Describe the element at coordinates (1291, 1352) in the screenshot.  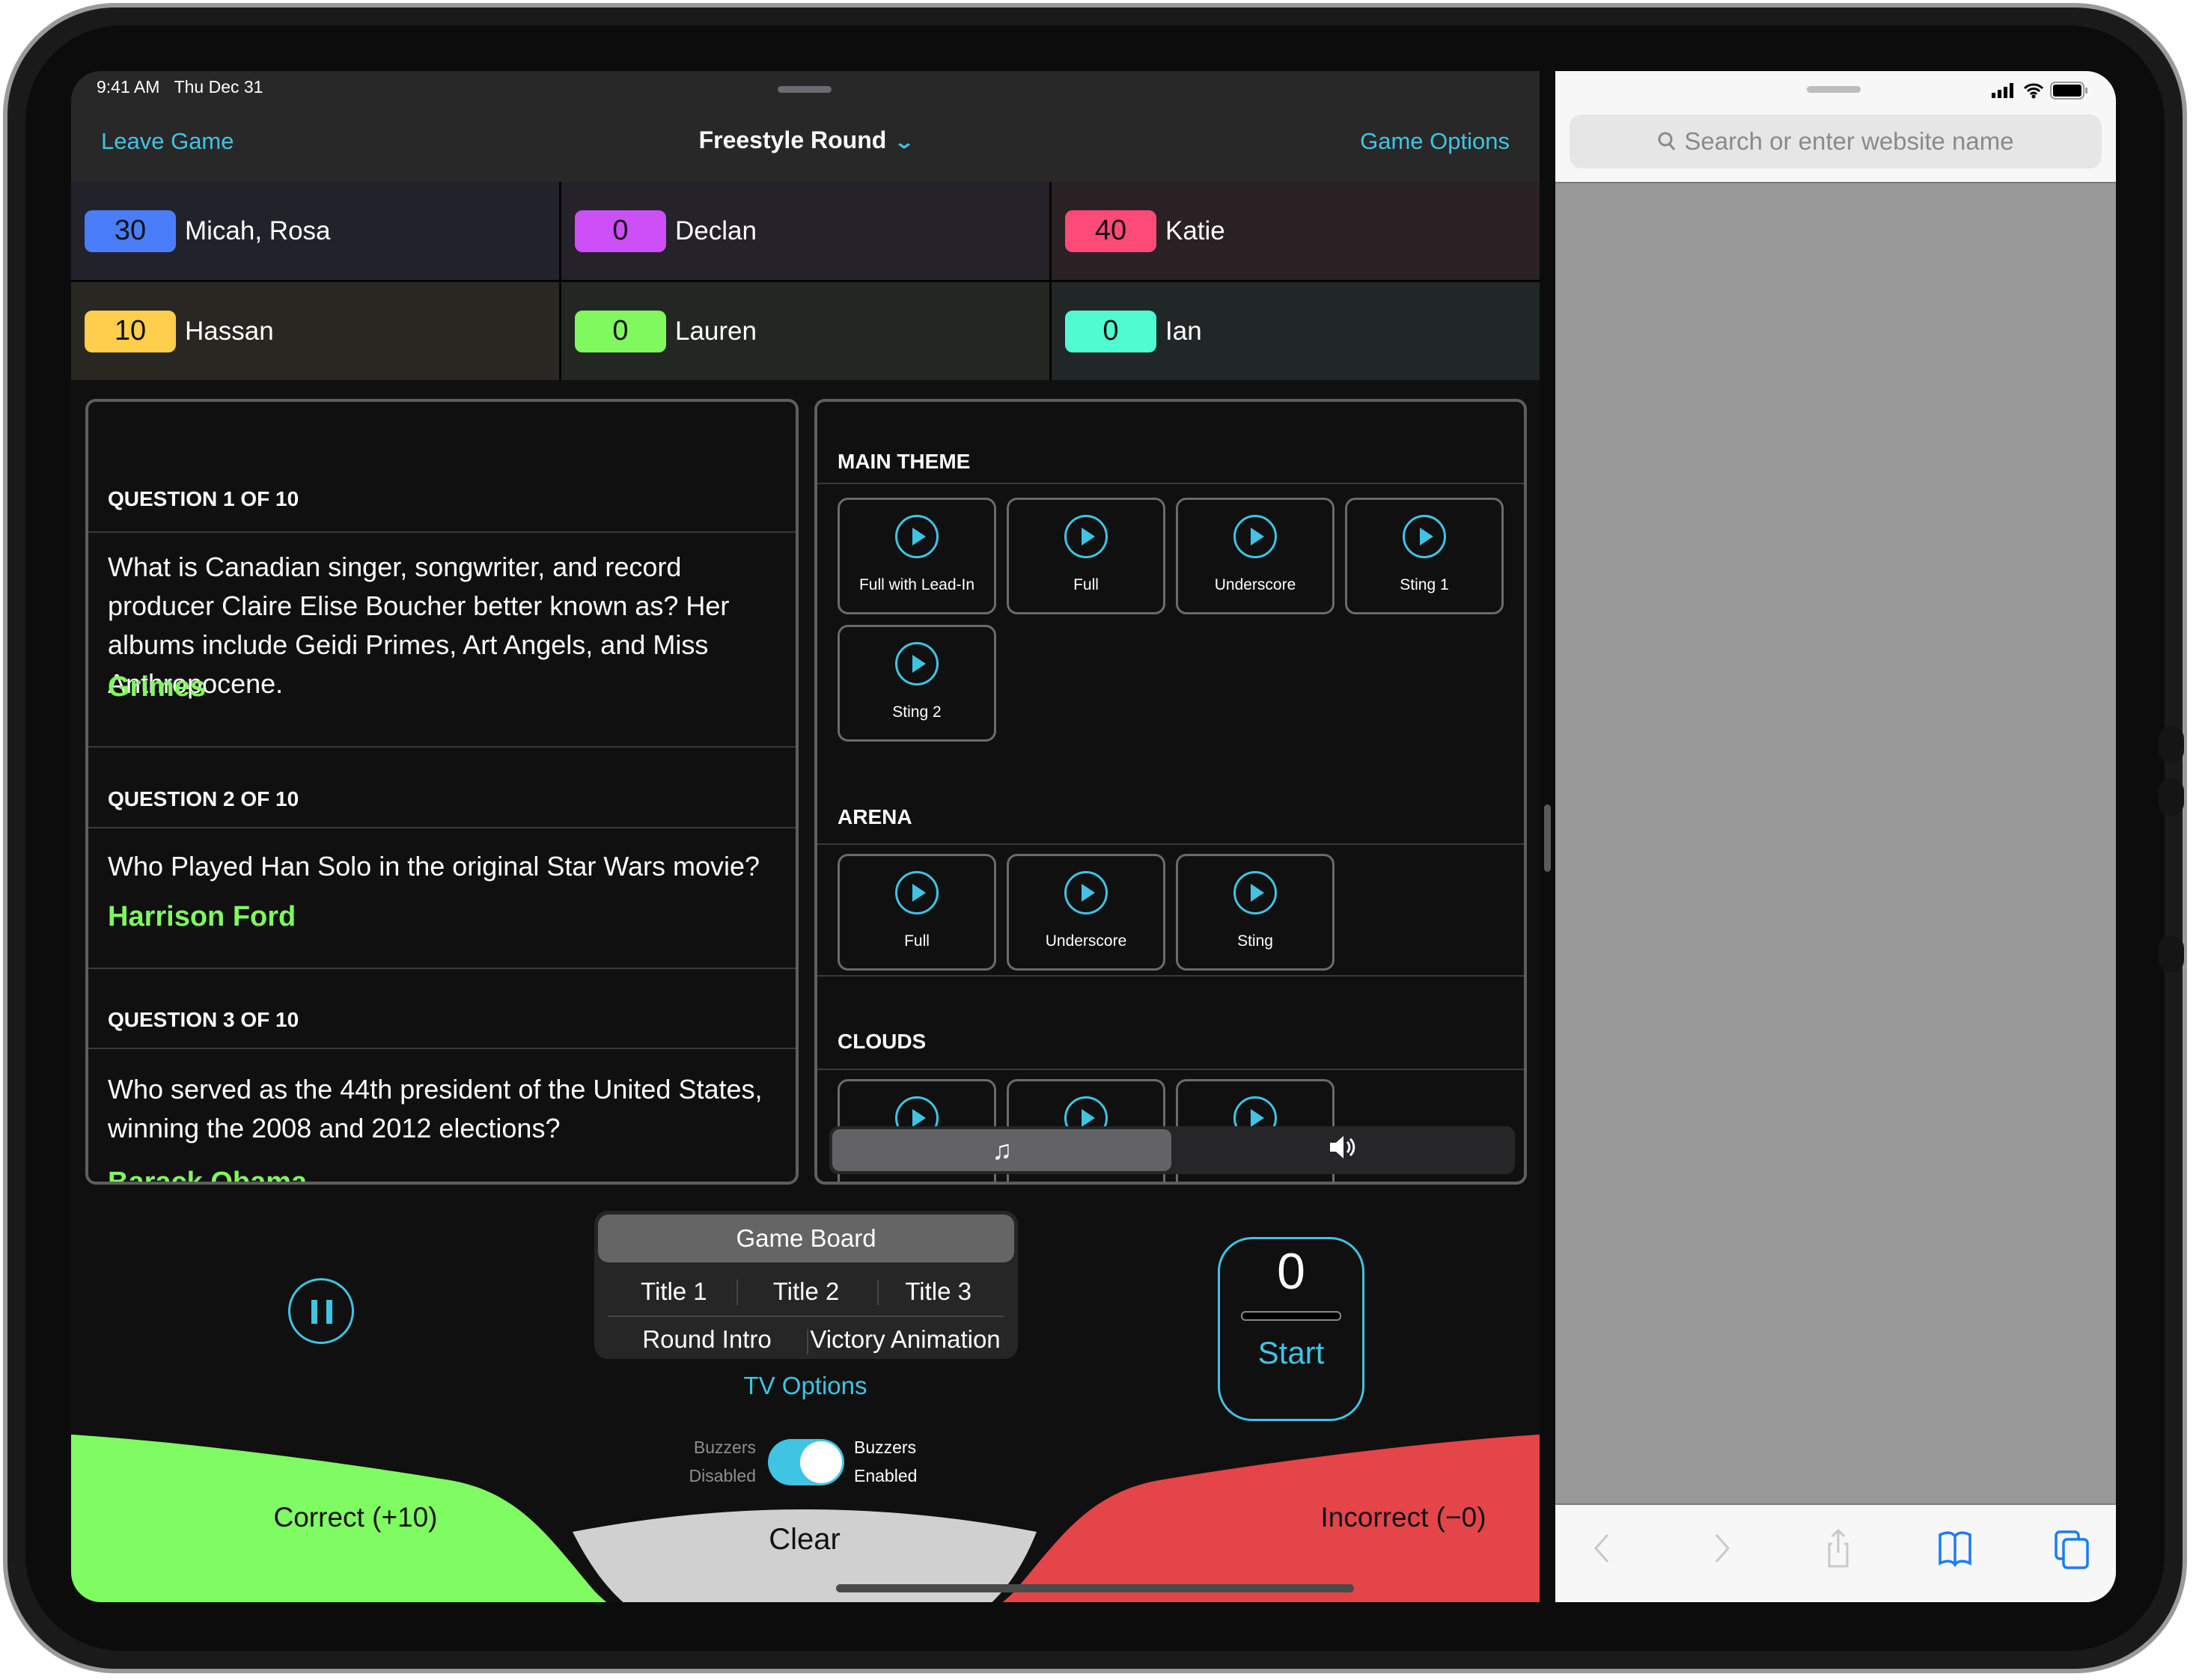
I see `start-label: Start` at that location.